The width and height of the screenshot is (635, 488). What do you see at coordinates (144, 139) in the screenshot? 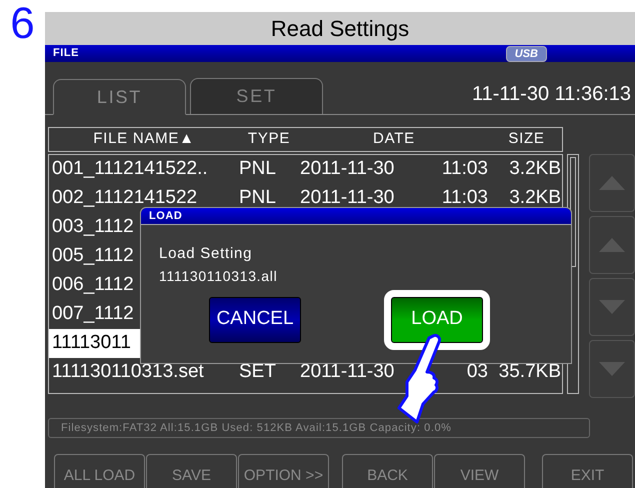
I see `column-header: FILE NAME▲` at bounding box center [144, 139].